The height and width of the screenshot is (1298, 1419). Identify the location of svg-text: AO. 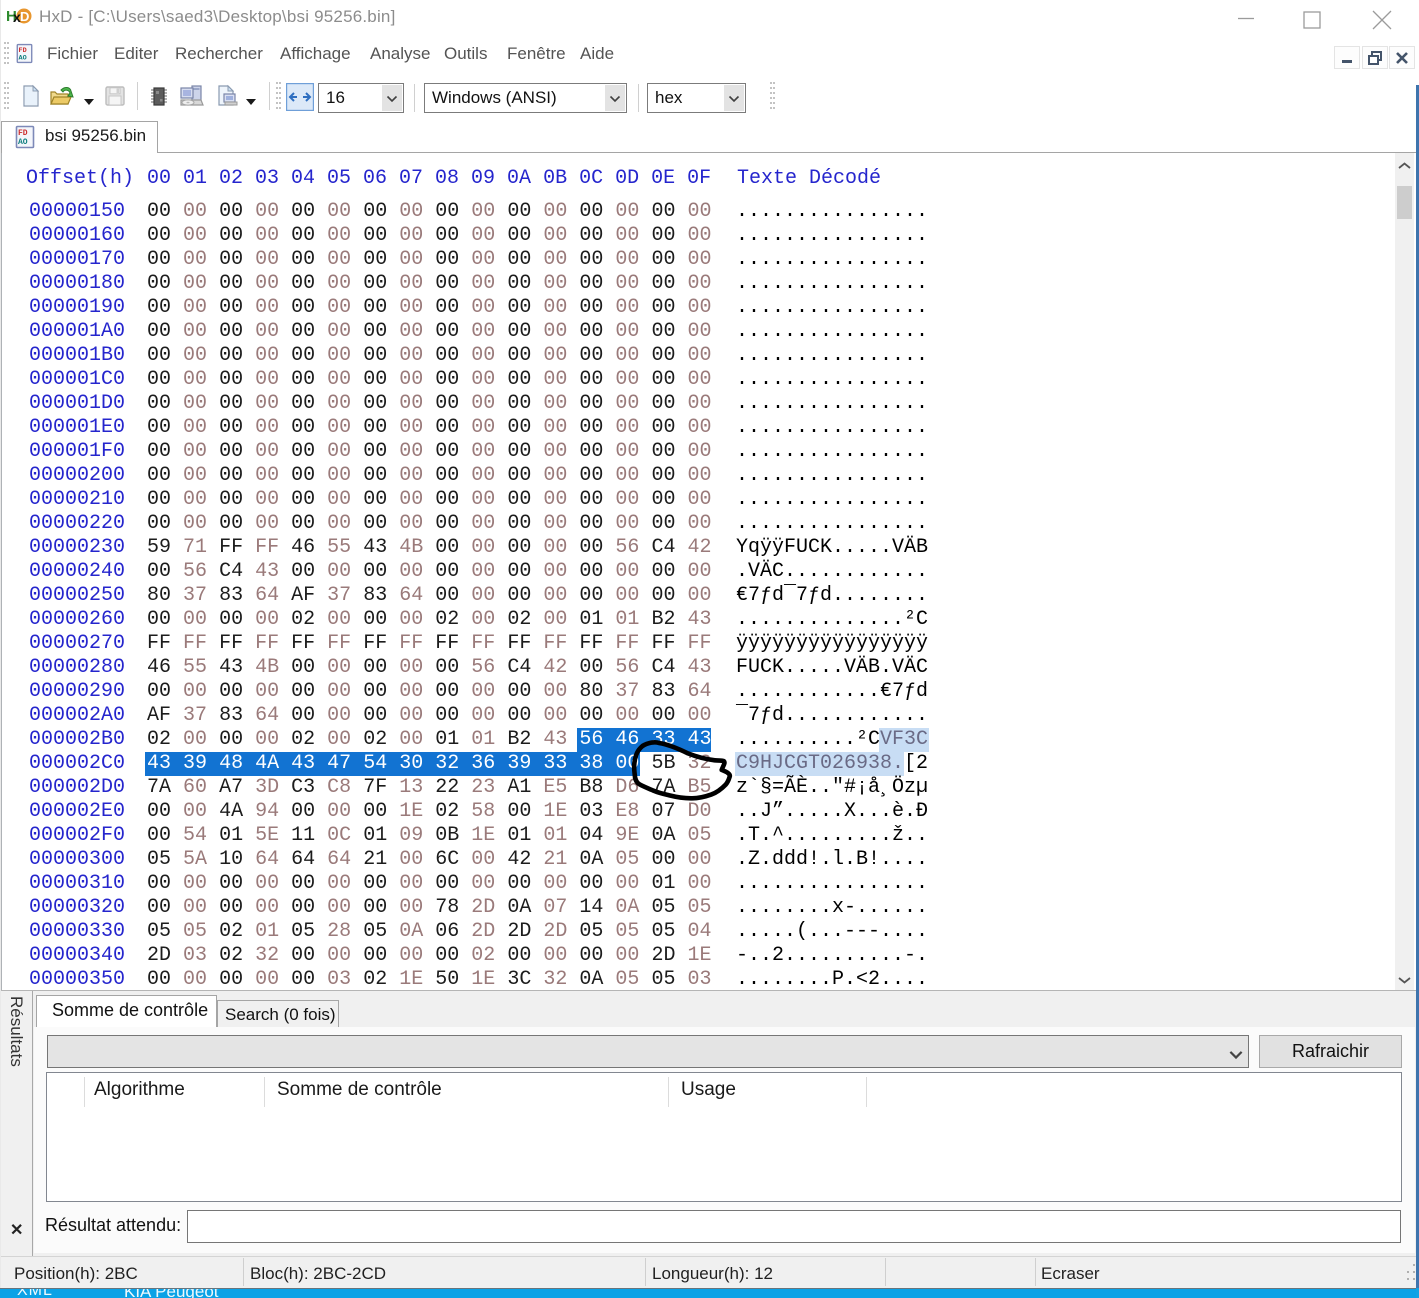
(23, 142).